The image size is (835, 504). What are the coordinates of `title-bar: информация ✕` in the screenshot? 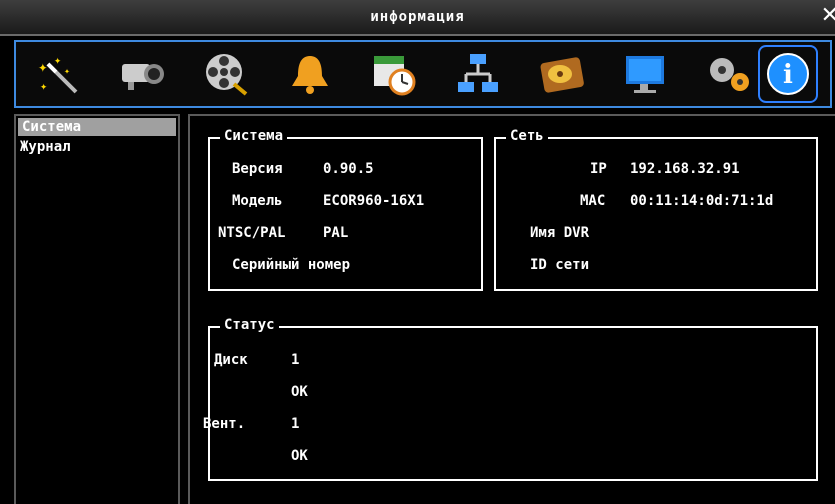 It's located at (417, 18).